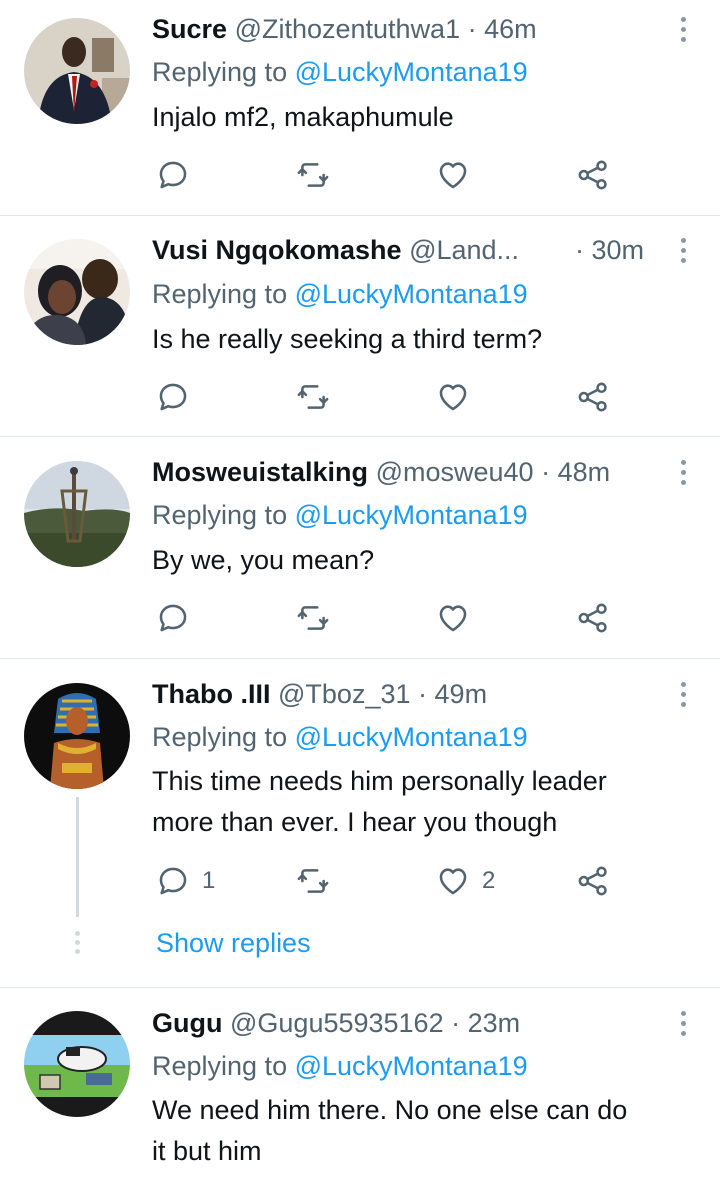  Describe the element at coordinates (209, 880) in the screenshot. I see `reply-count: 1` at that location.